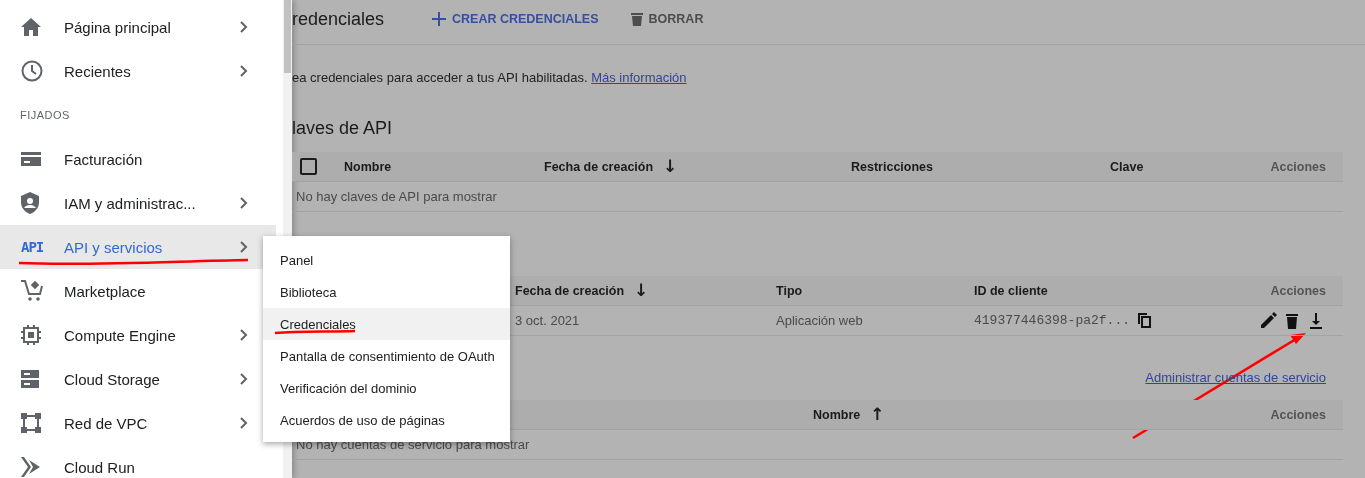 The image size is (1365, 478). Describe the element at coordinates (138, 461) in the screenshot. I see `nav-item: Cloud Run` at that location.